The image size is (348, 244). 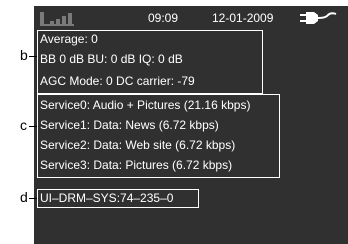 I want to click on average-line: Average: 0, so click(x=69, y=39).